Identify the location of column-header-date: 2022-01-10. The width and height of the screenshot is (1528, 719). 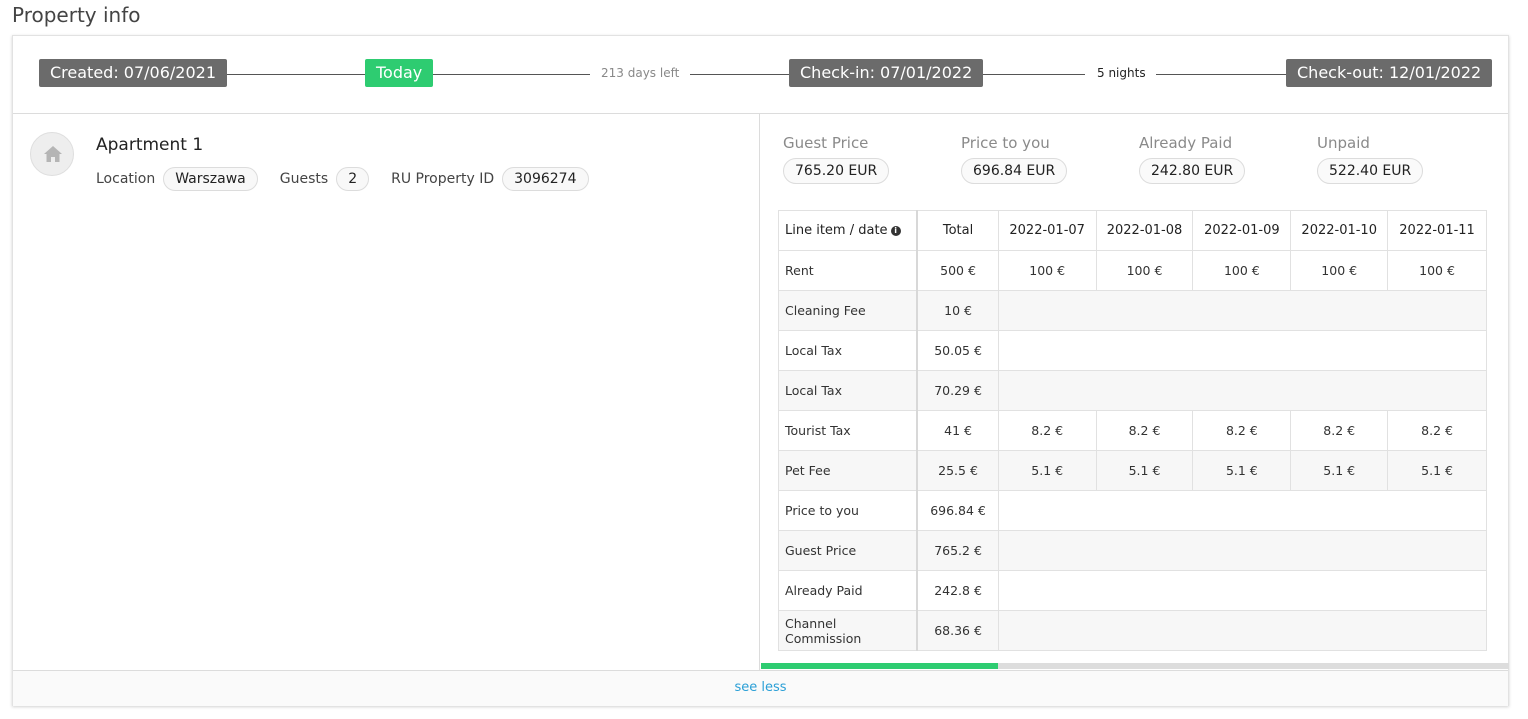
(1339, 230).